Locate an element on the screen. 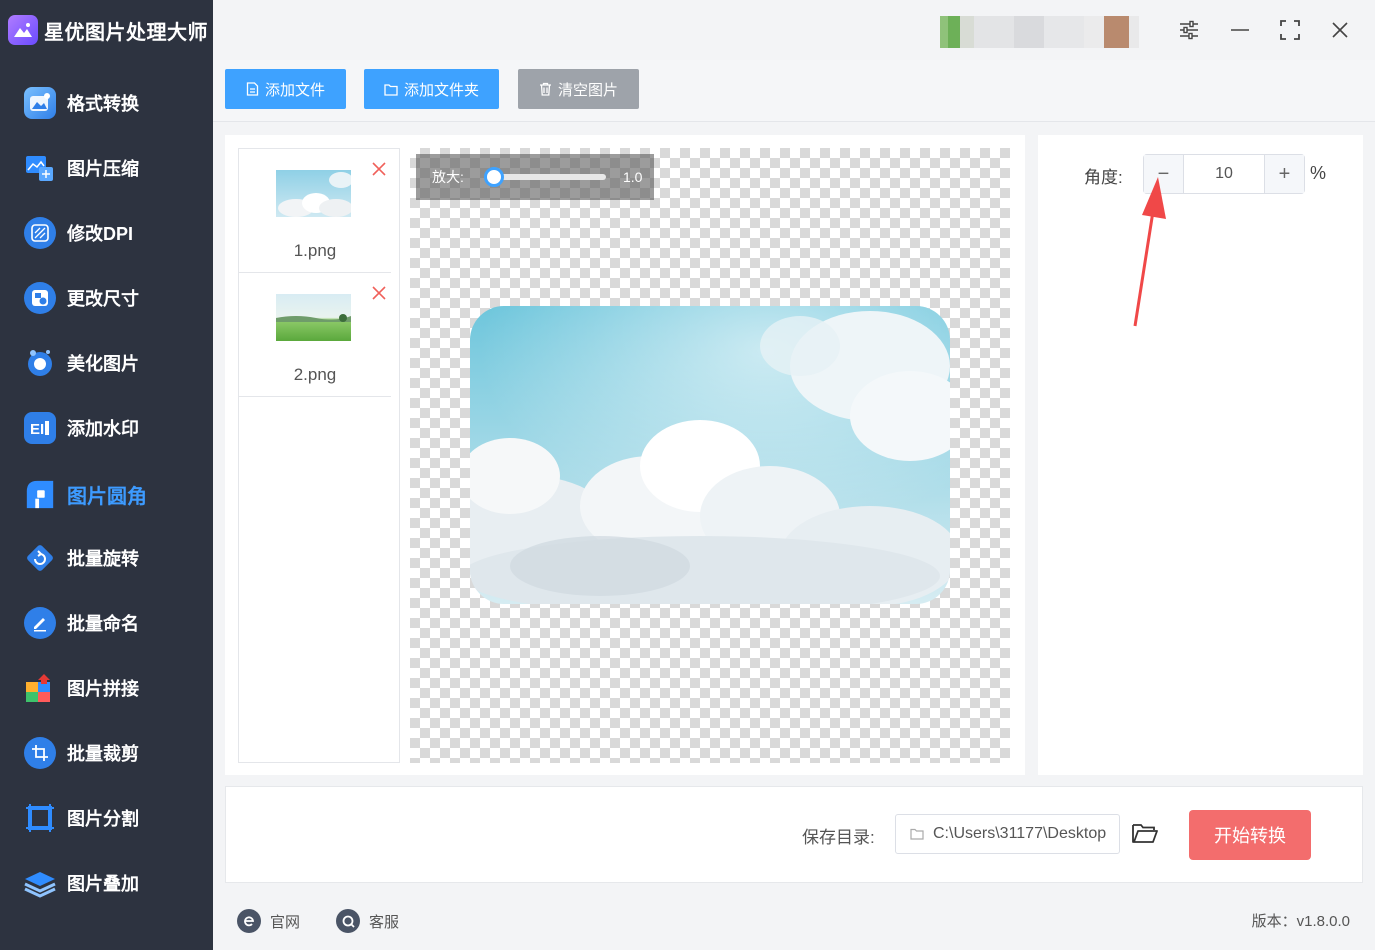 The height and width of the screenshot is (950, 1375). support-label: 客服 is located at coordinates (384, 922).